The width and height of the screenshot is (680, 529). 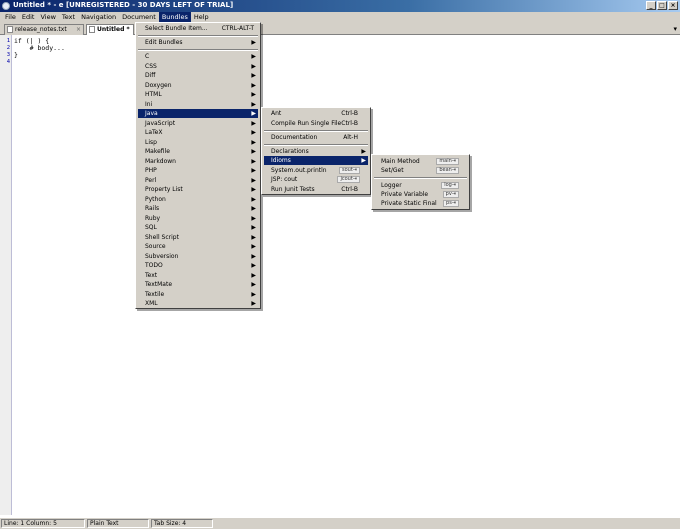 What do you see at coordinates (198, 94) in the screenshot?
I see `bundle-item: HTML ▶` at bounding box center [198, 94].